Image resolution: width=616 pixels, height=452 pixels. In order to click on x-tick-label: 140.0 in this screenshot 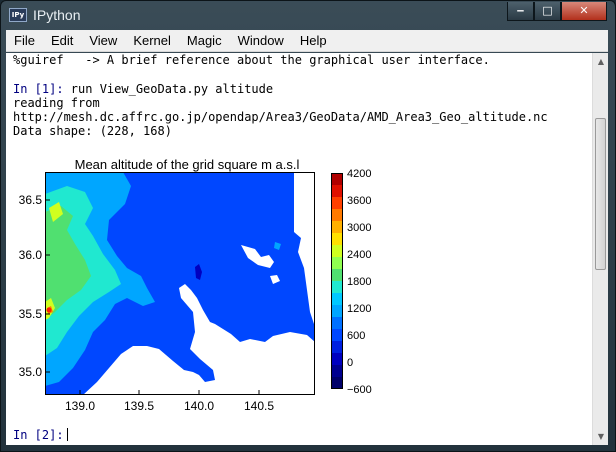, I will do `click(199, 406)`.